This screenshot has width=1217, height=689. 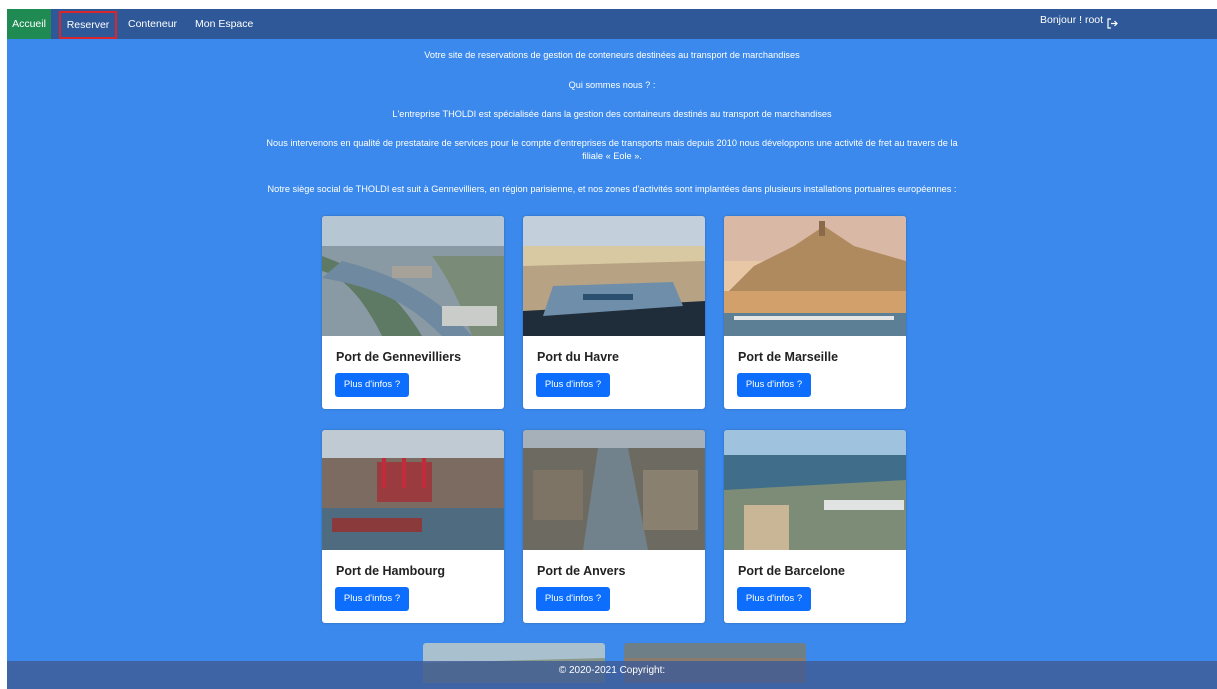 What do you see at coordinates (152, 24) in the screenshot?
I see `nav-conteneur: Conteneur` at bounding box center [152, 24].